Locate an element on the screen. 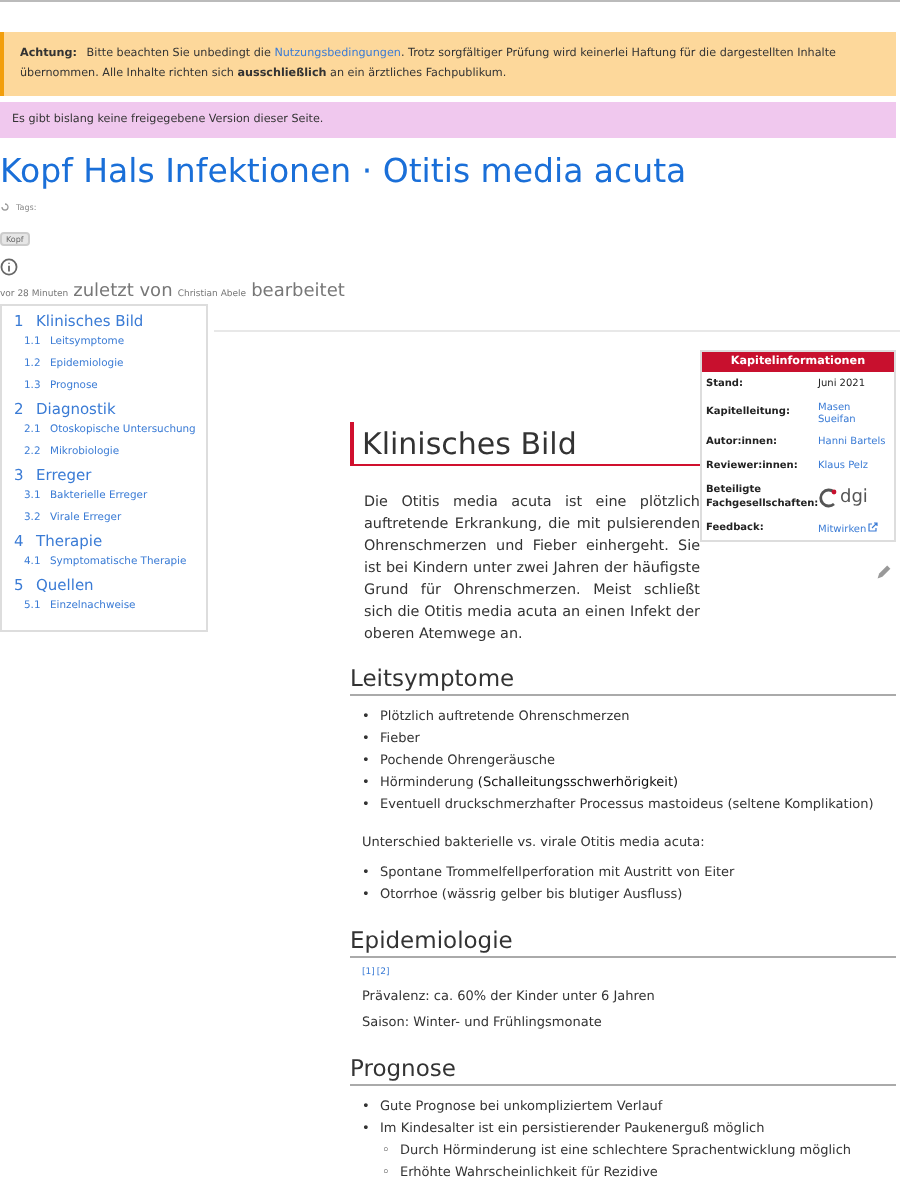 The height and width of the screenshot is (1200, 900). page-title: Kopf Hals Infektionen · Otitis media acuta is located at coordinates (344, 171).